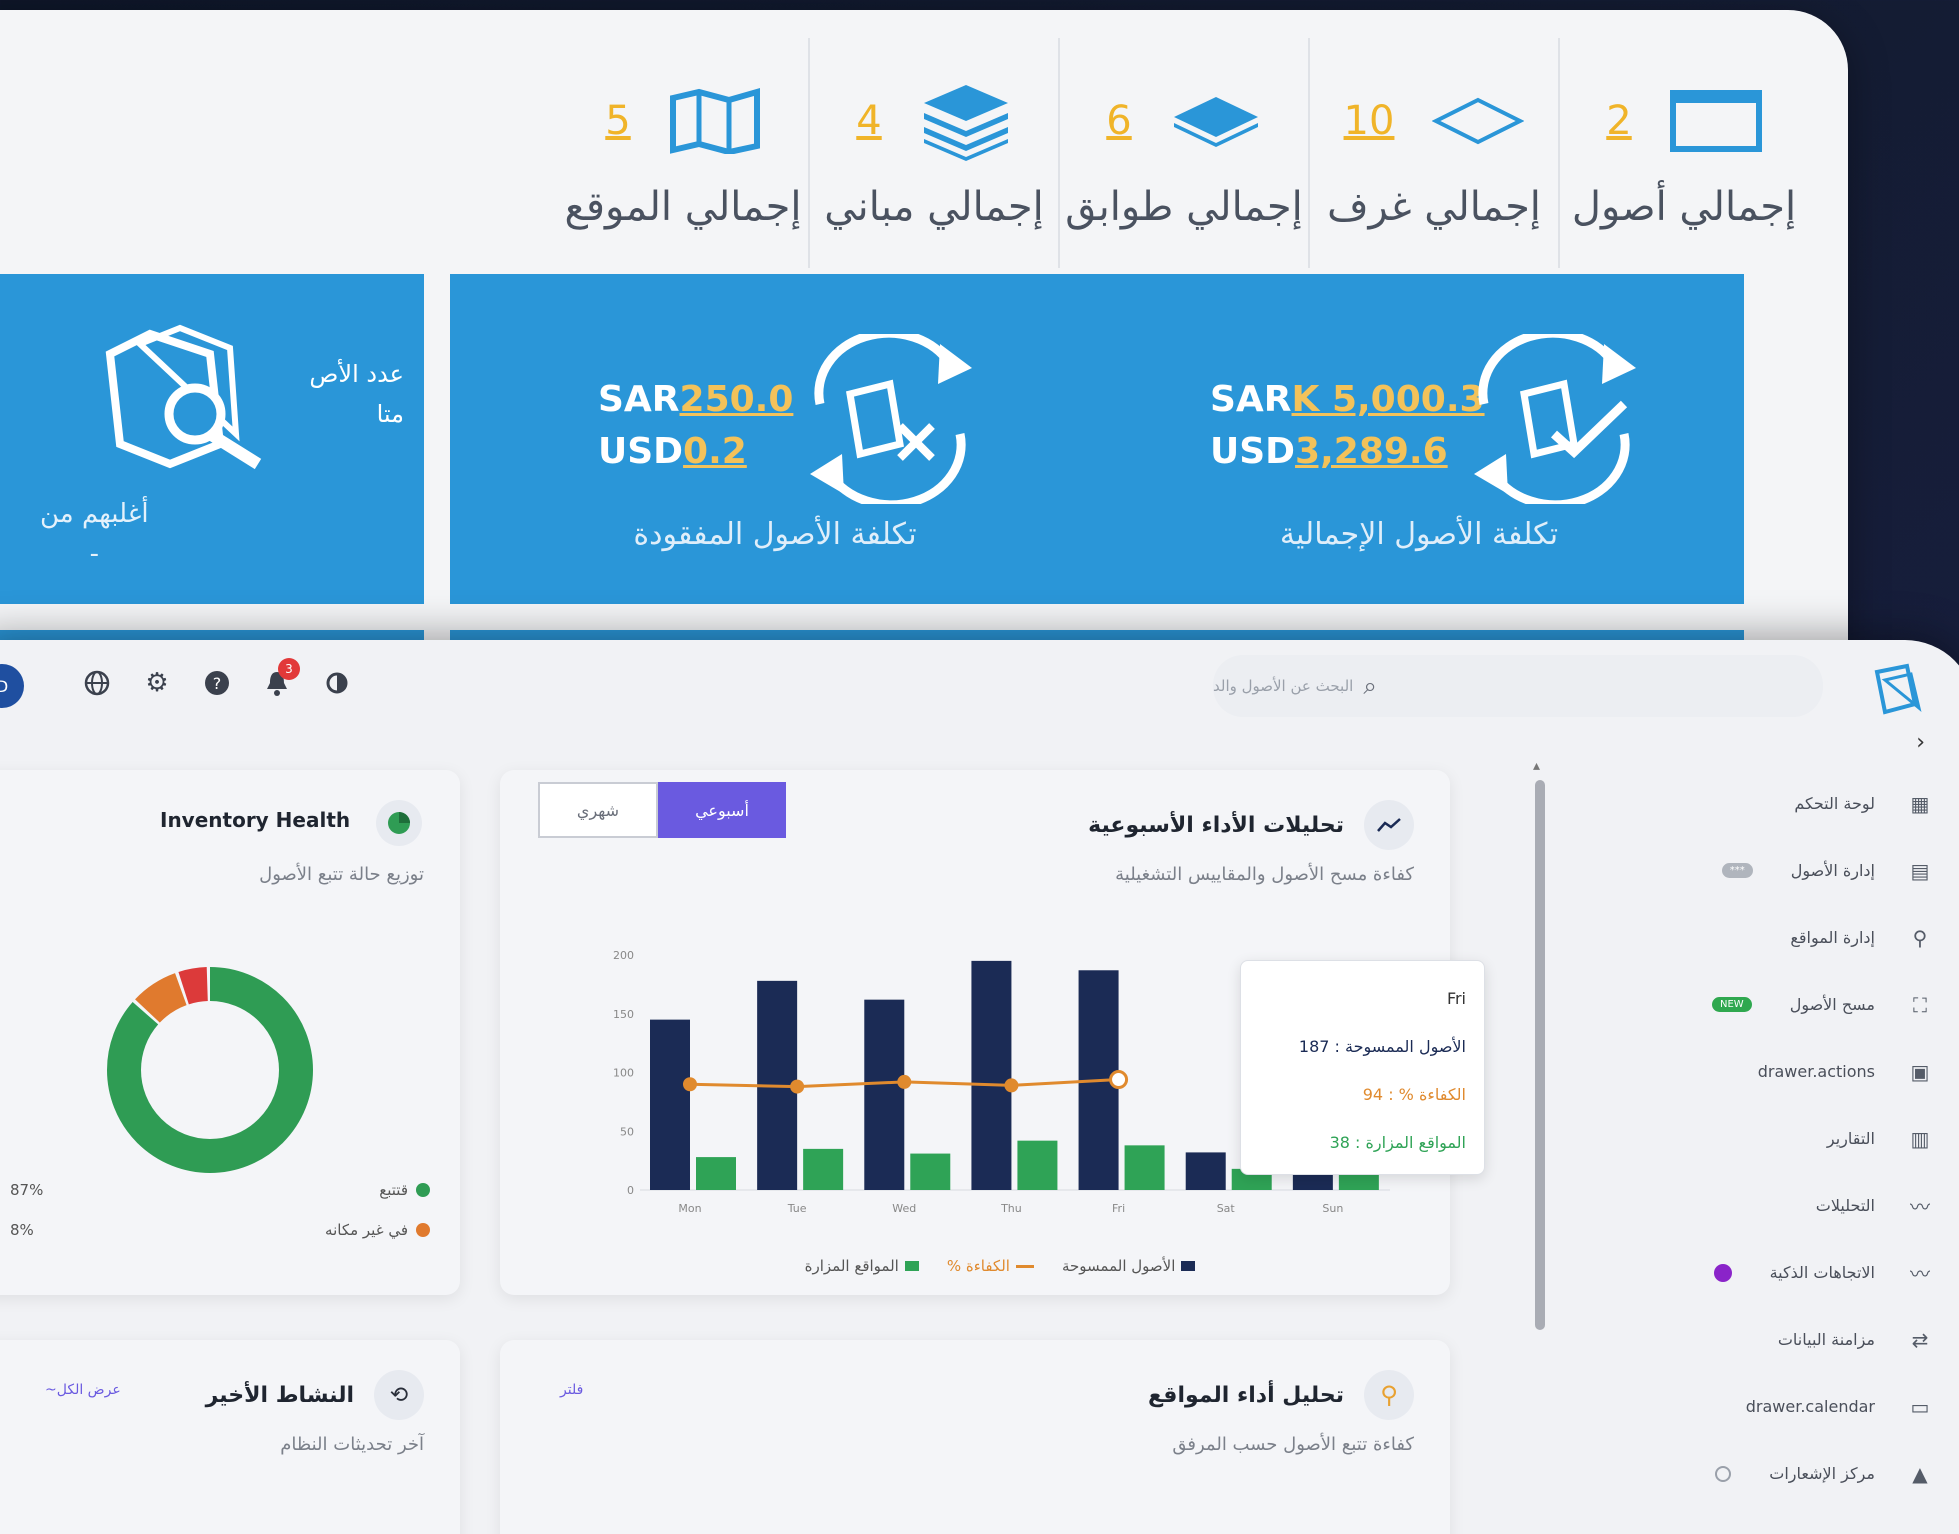 This screenshot has height=1534, width=1959. What do you see at coordinates (1119, 1080) in the screenshot?
I see `efficiency-point` at bounding box center [1119, 1080].